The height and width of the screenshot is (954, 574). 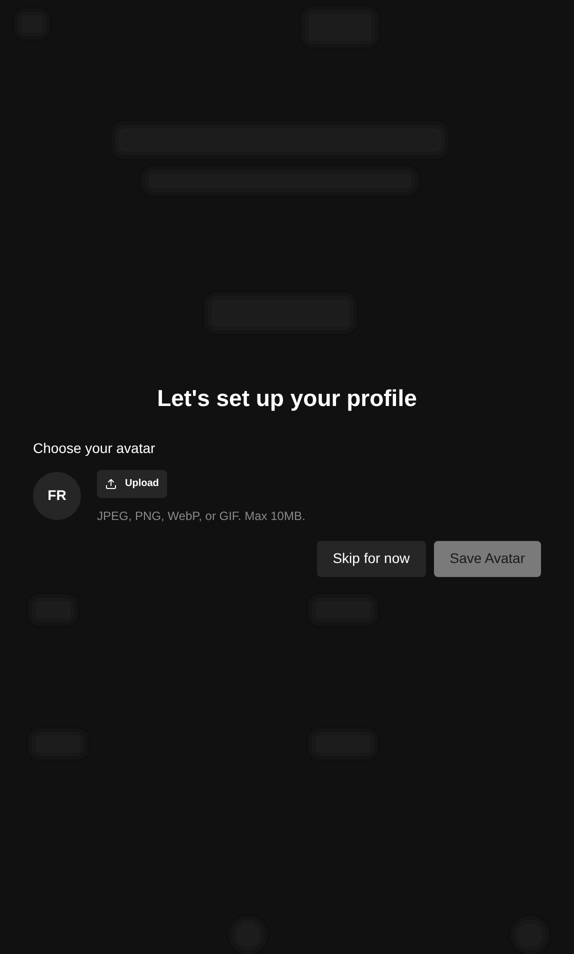 What do you see at coordinates (201, 516) in the screenshot?
I see `file-hint: JPEG, PNG, WebP, or GIF. Max 10MB.` at bounding box center [201, 516].